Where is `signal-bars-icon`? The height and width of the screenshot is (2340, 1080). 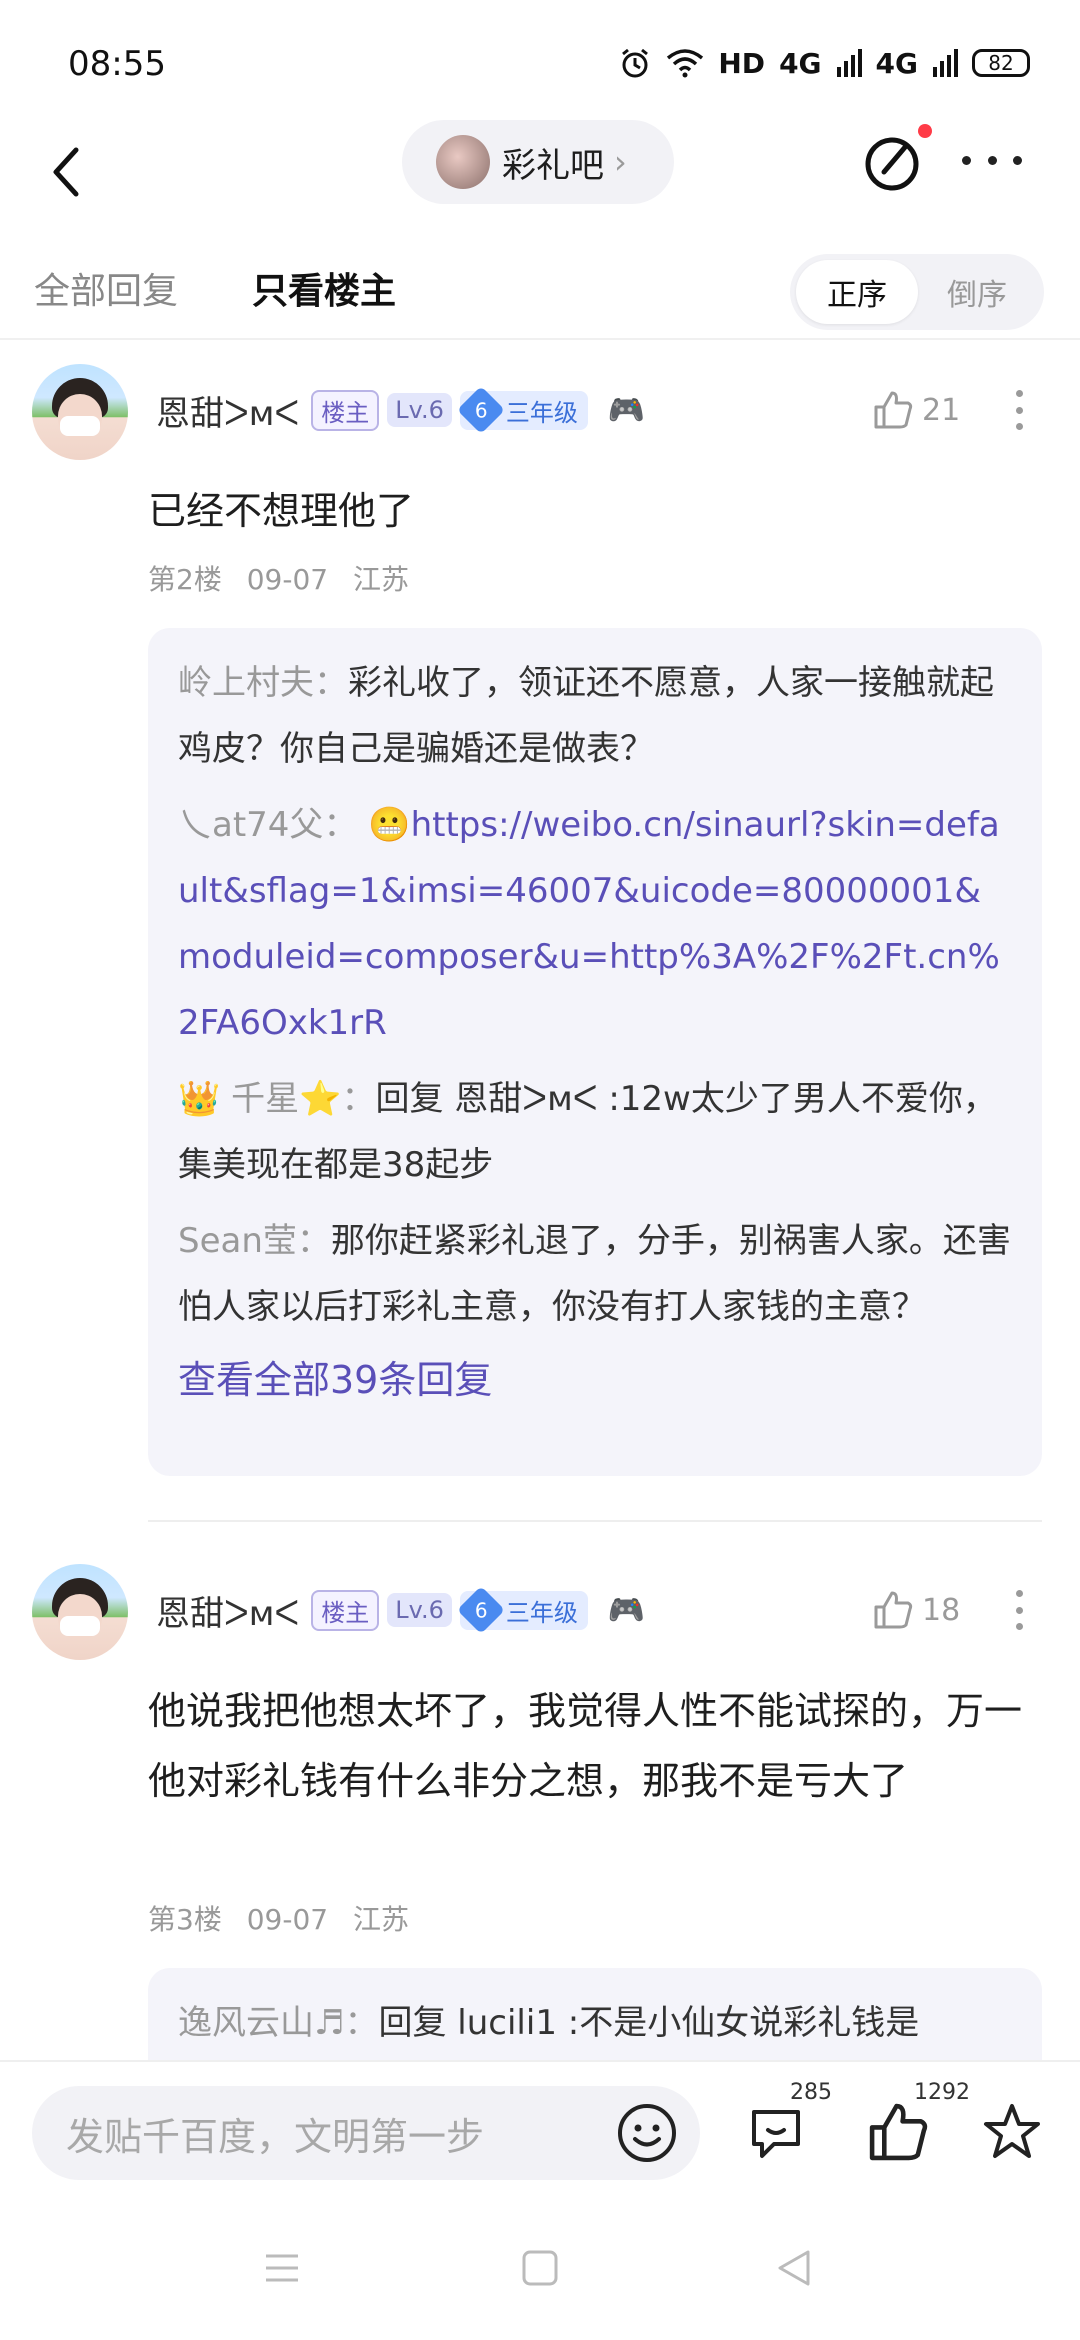 signal-bars-icon is located at coordinates (849, 63).